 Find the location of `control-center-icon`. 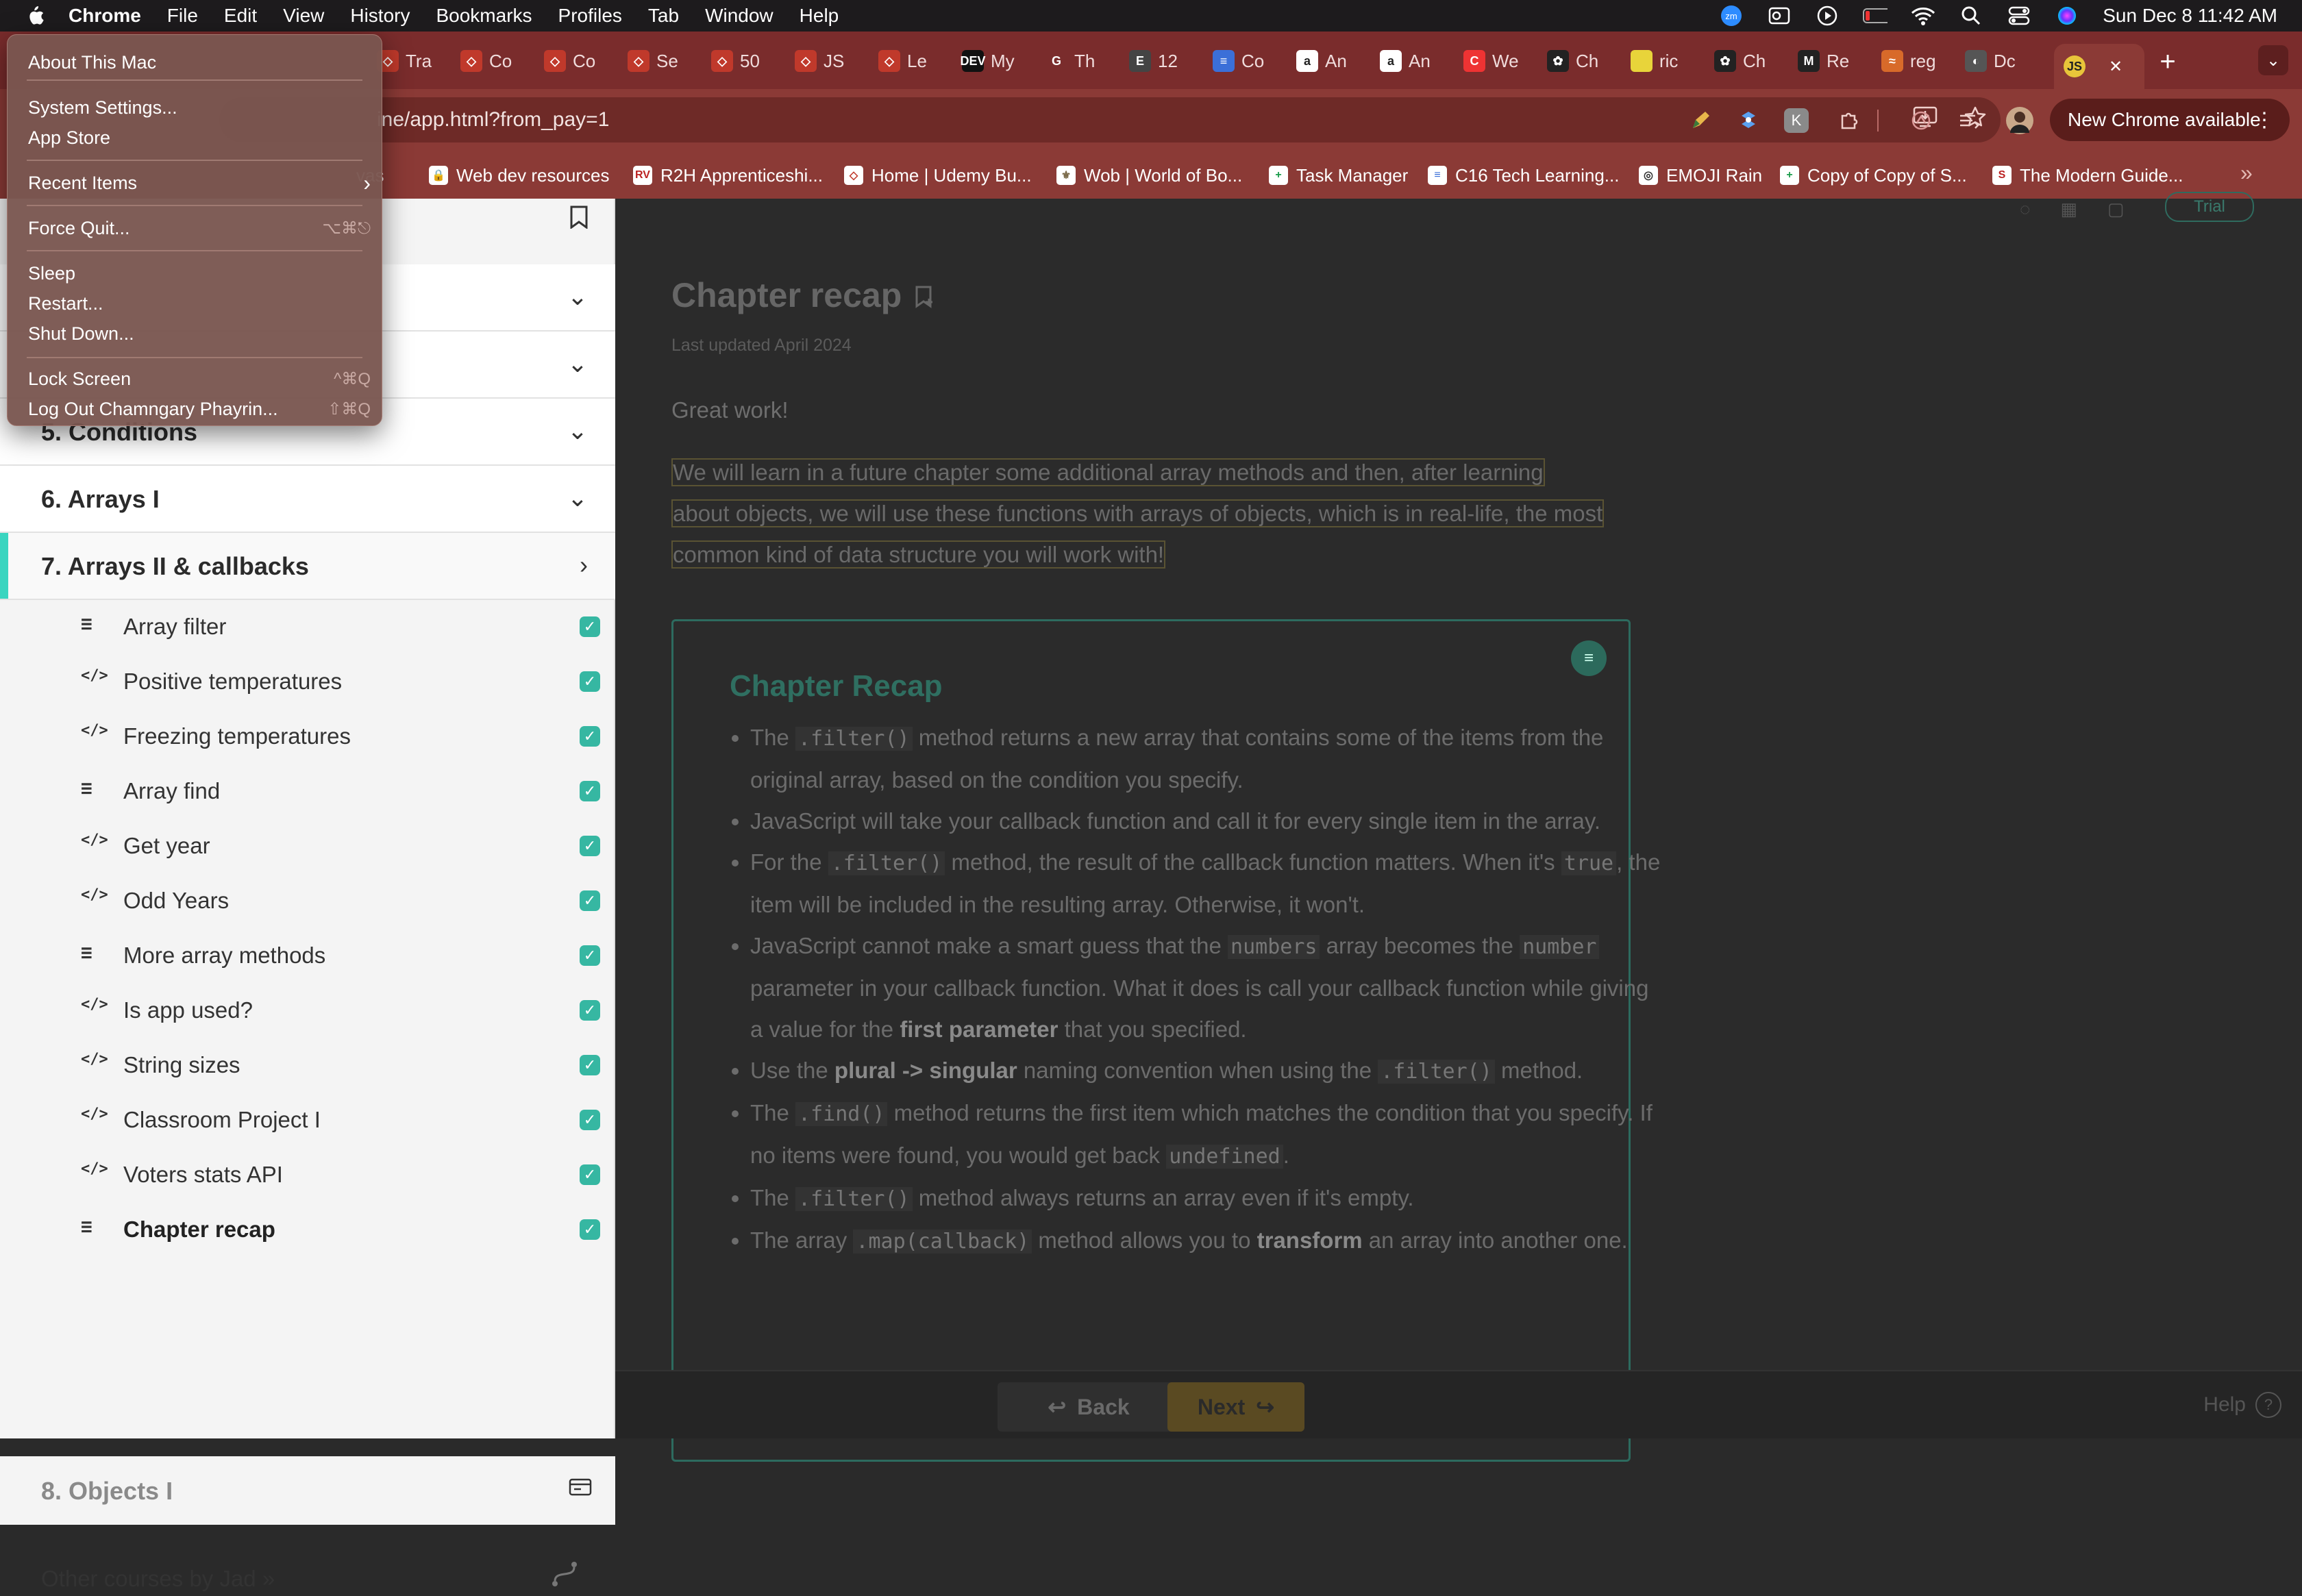

control-center-icon is located at coordinates (2019, 16).